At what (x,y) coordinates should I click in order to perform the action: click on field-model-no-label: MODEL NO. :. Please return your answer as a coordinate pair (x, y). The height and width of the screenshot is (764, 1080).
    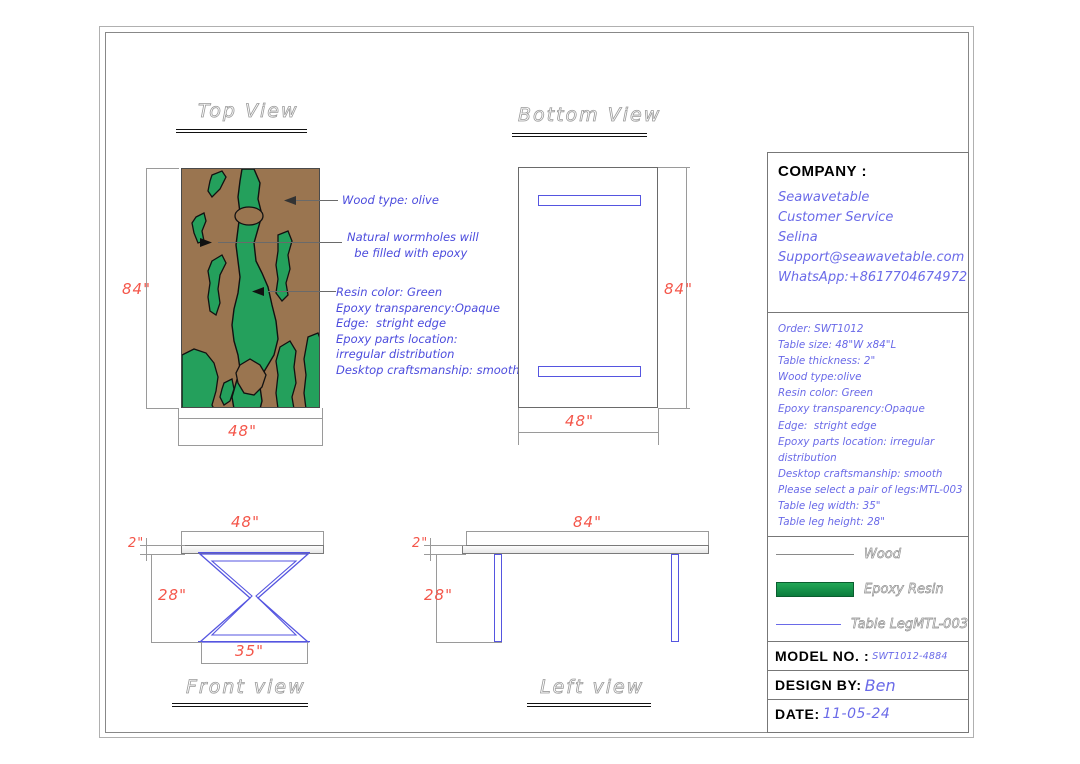
    Looking at the image, I should click on (822, 656).